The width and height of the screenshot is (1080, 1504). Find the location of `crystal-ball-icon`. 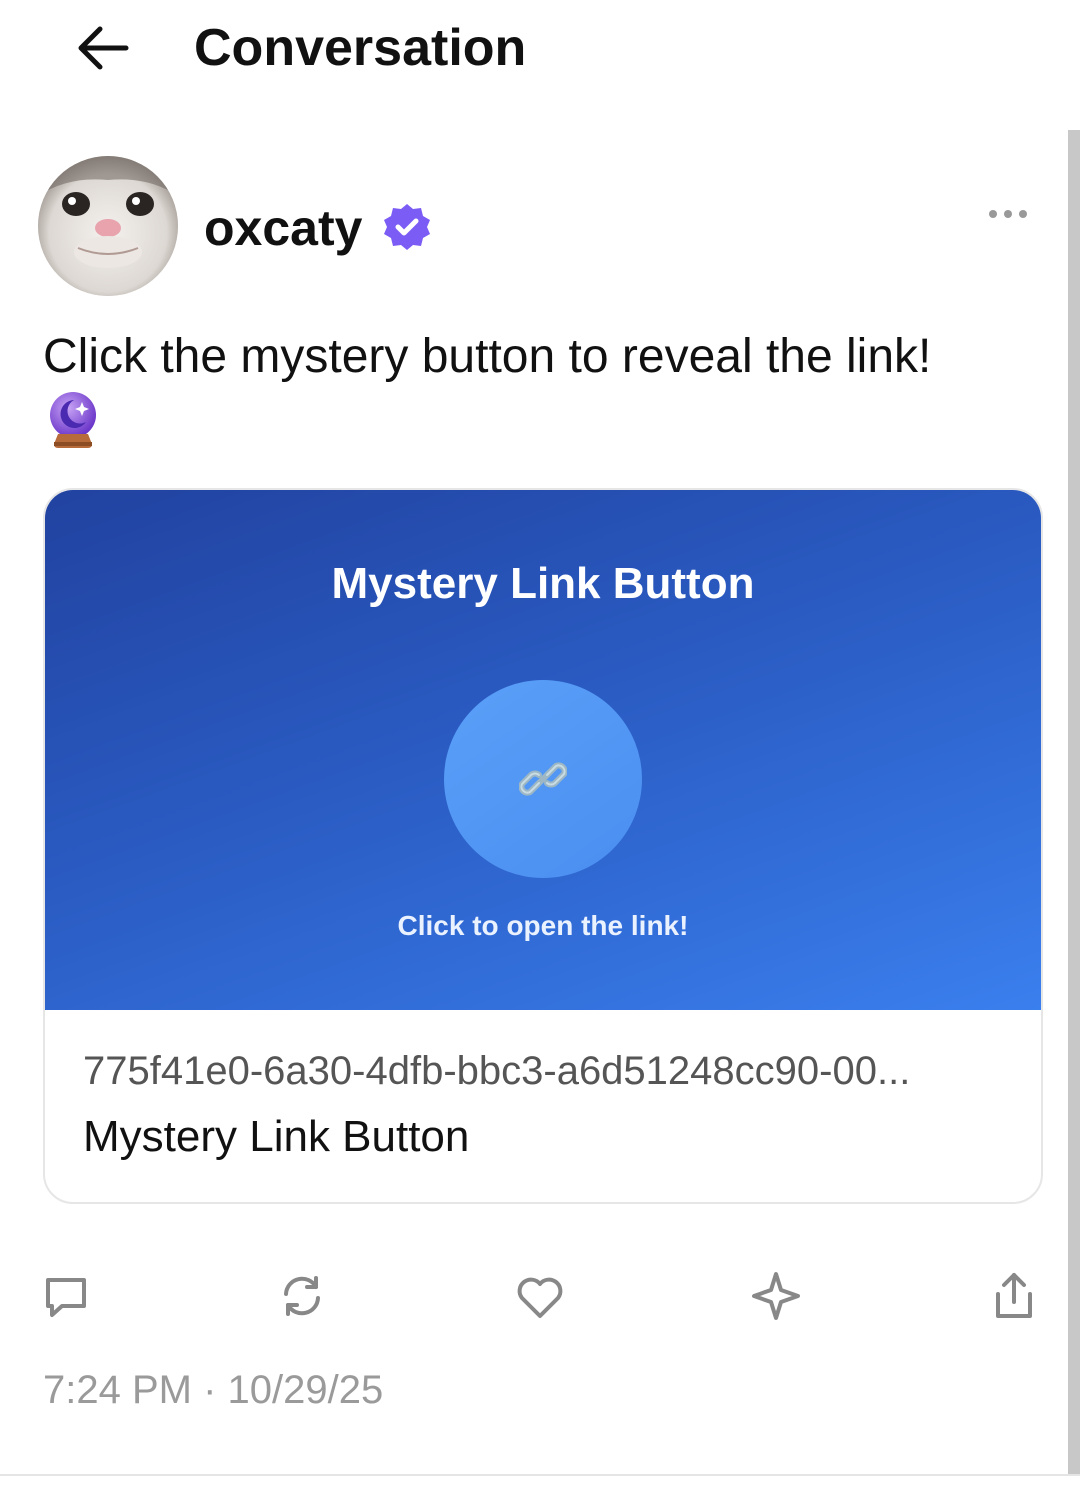

crystal-ball-icon is located at coordinates (73, 420).